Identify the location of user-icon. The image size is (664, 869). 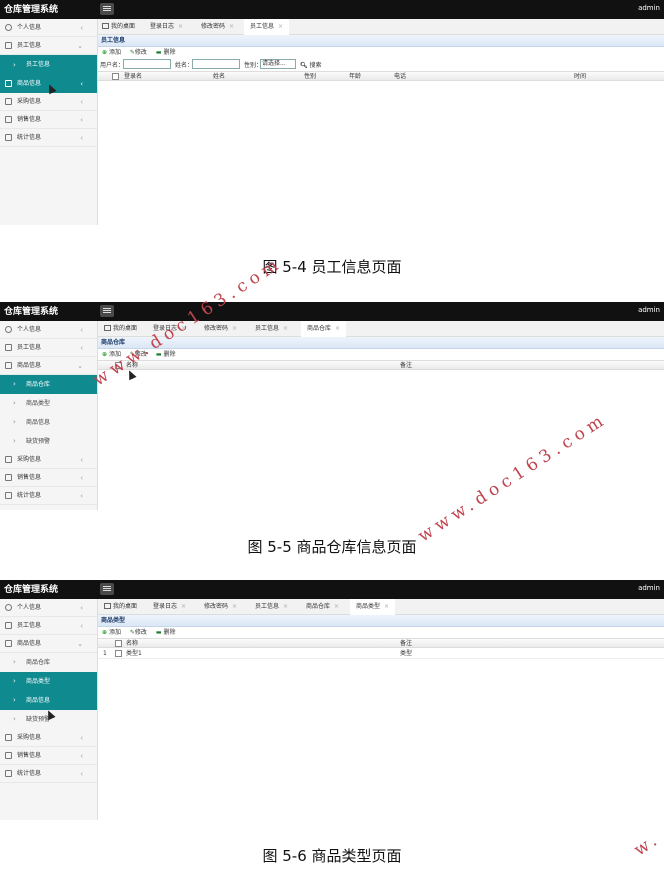
(8, 329).